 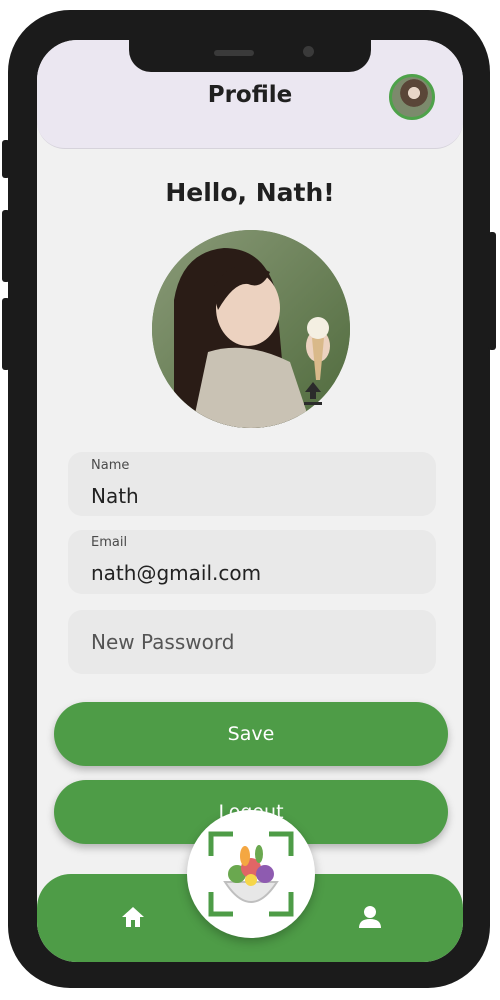 I want to click on scan-food-button, so click(x=251, y=874).